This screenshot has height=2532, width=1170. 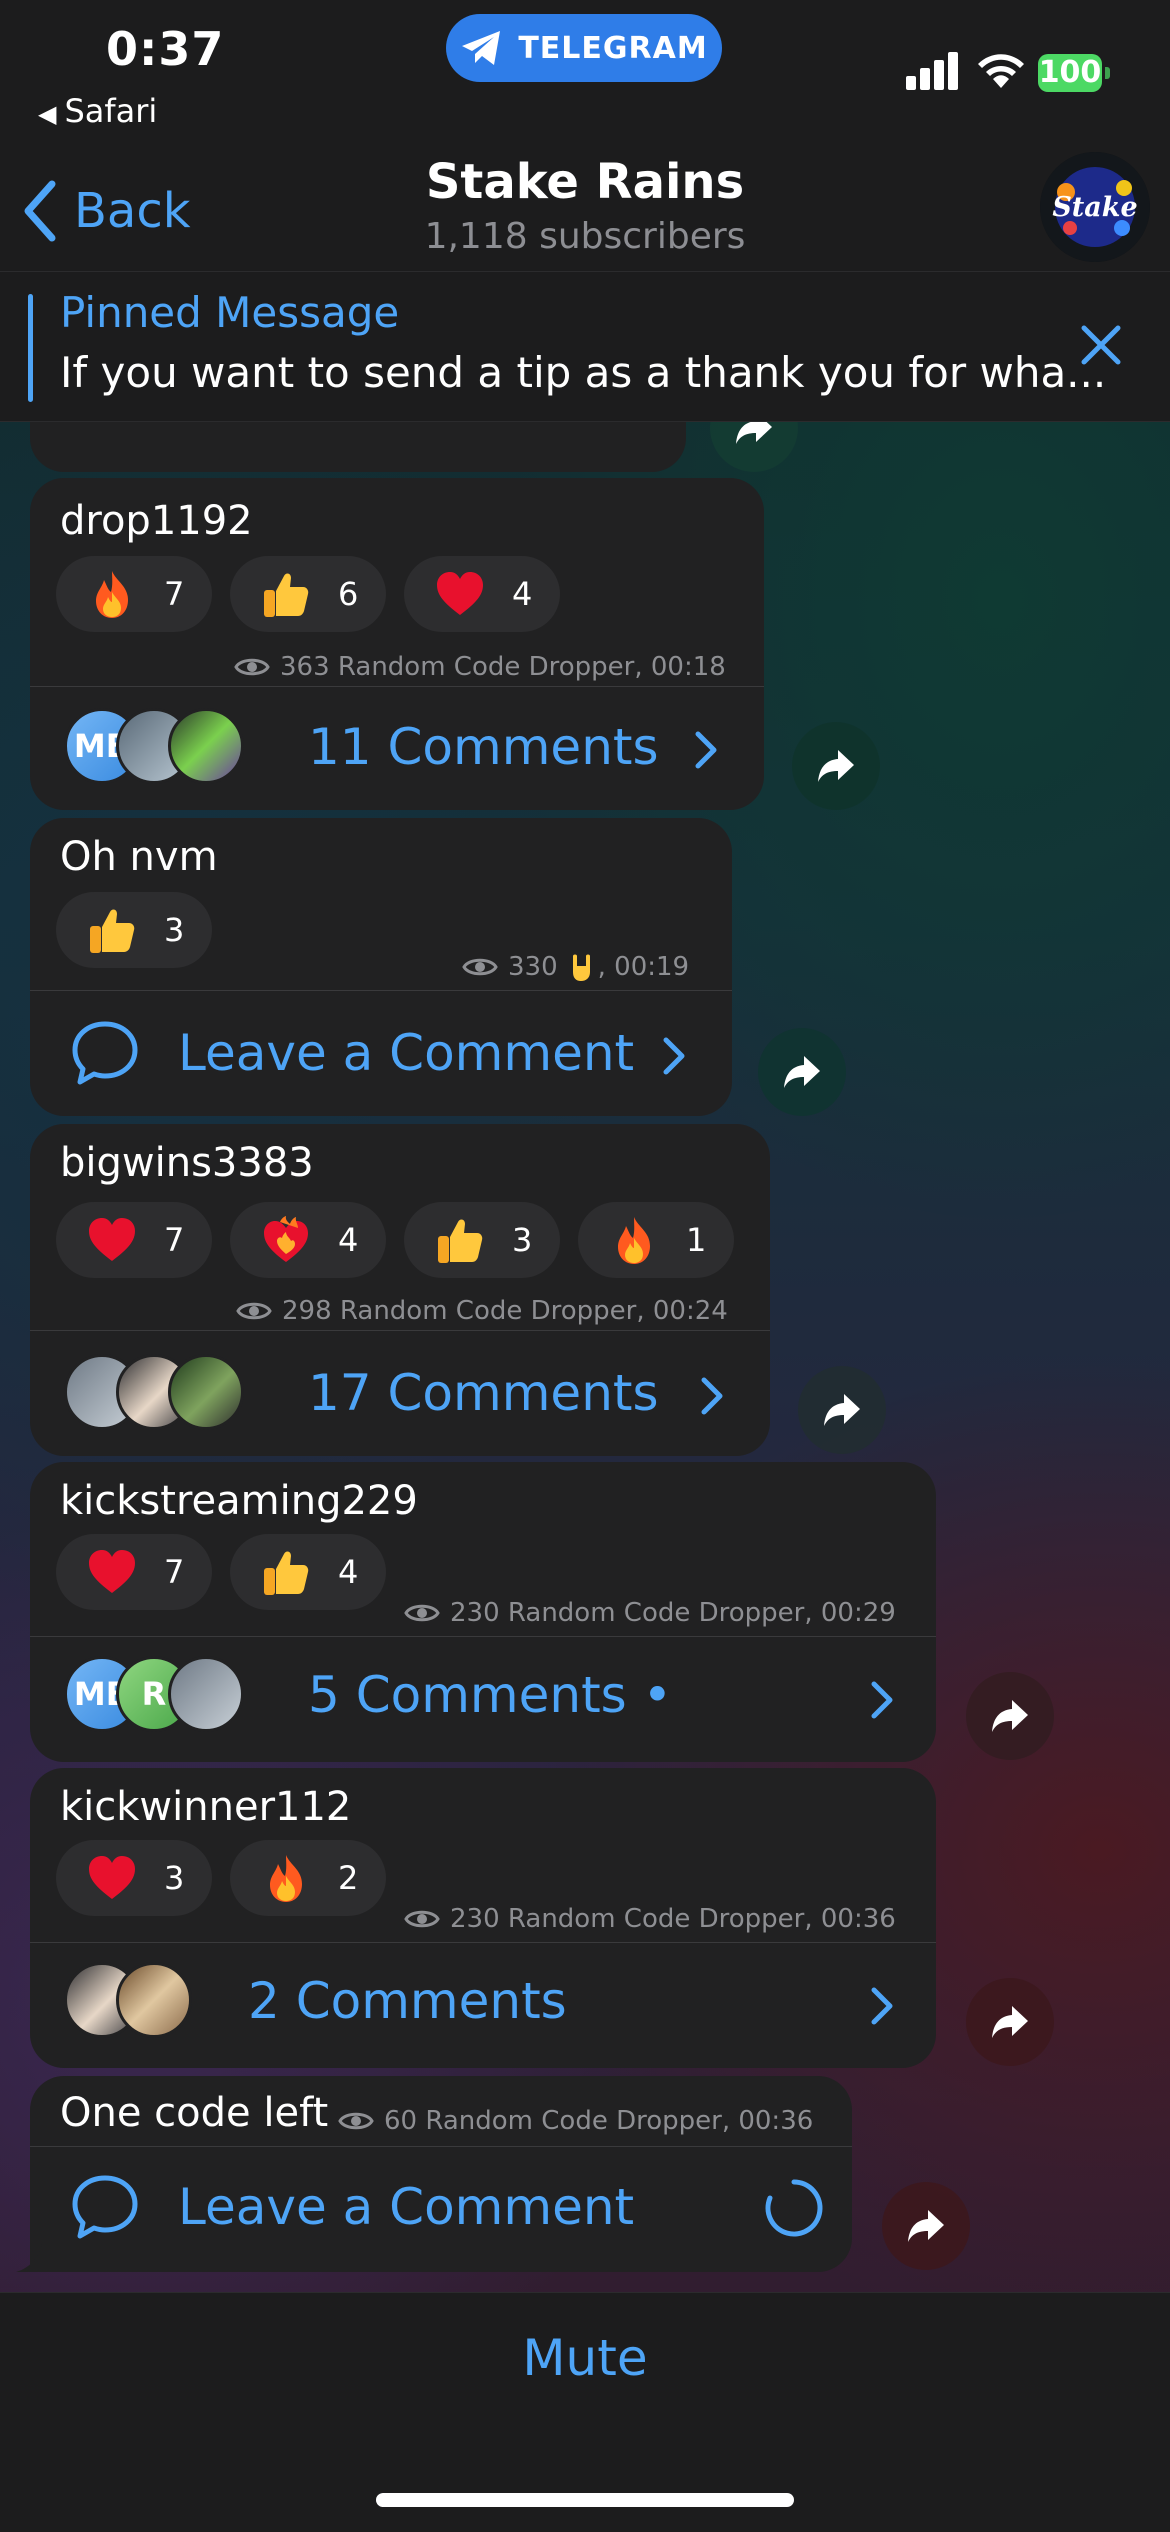 What do you see at coordinates (286, 1878) in the screenshot?
I see `fire-icon` at bounding box center [286, 1878].